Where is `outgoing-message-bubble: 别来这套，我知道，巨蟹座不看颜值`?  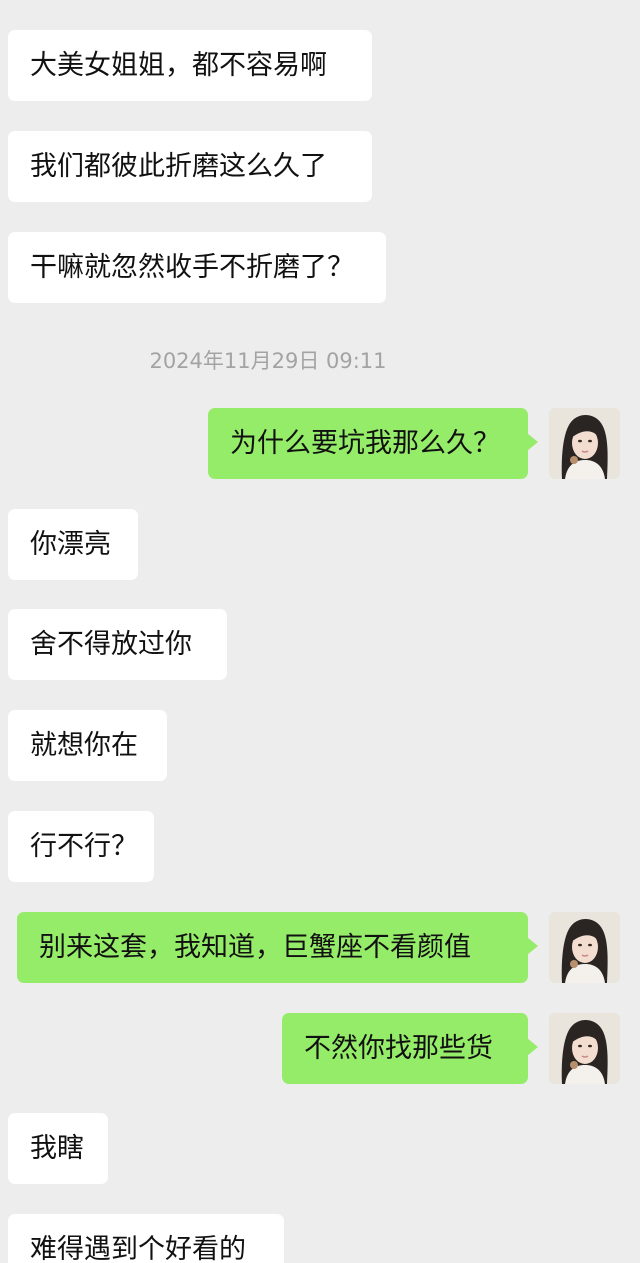
outgoing-message-bubble: 别来这套，我知道，巨蟹座不看颜值 is located at coordinates (277, 947).